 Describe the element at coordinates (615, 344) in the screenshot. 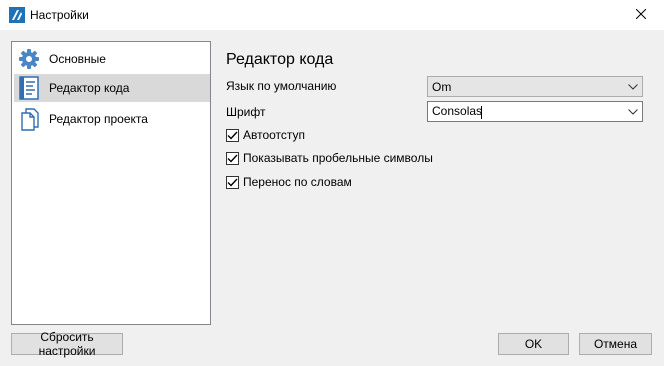

I see `cancel-button: Отмена` at that location.